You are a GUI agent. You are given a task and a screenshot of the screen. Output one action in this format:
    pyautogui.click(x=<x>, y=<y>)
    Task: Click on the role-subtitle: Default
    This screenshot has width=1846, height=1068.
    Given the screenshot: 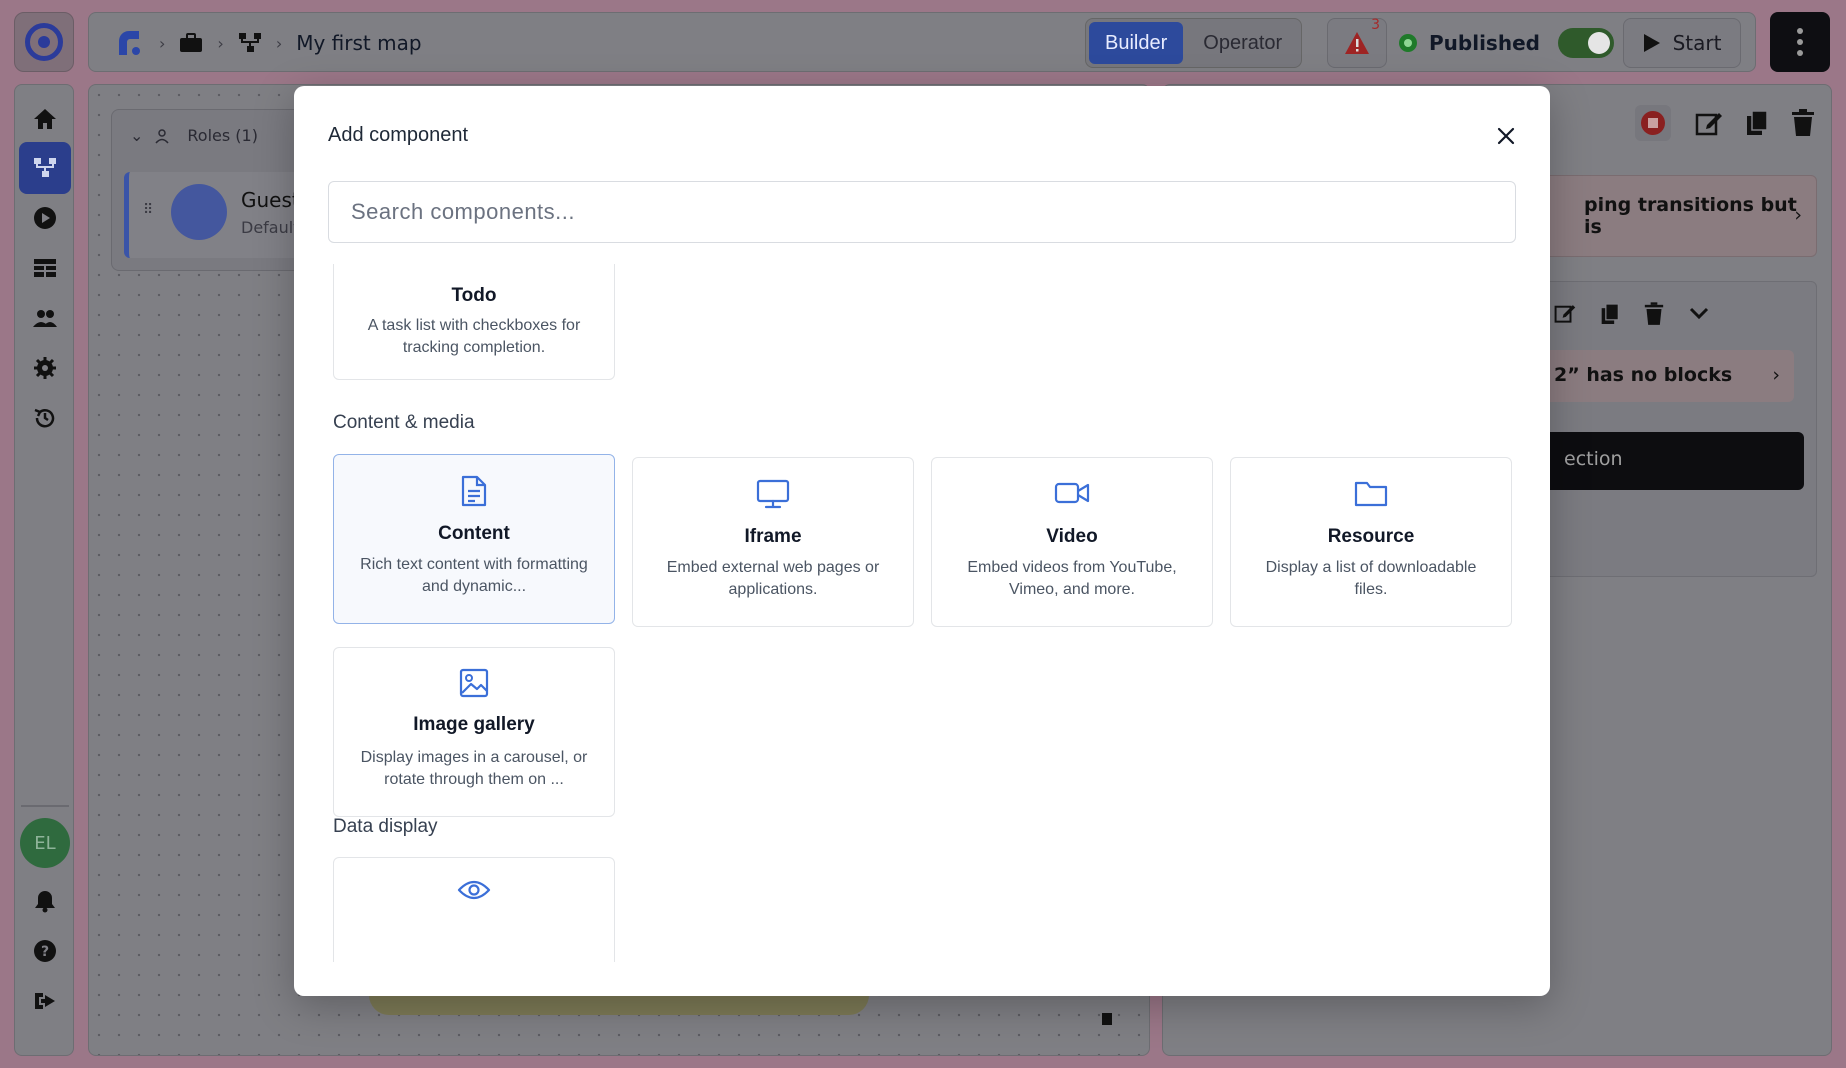 What is the action you would take?
    pyautogui.click(x=270, y=227)
    